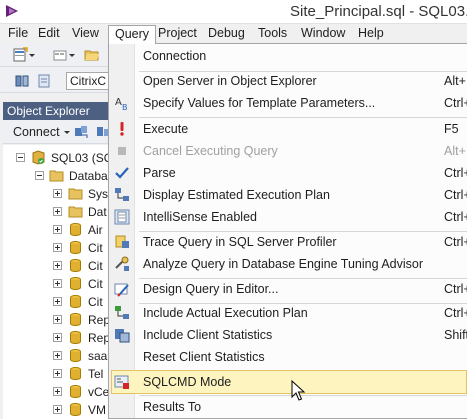  I want to click on tree-node-database: saa, so click(58, 356).